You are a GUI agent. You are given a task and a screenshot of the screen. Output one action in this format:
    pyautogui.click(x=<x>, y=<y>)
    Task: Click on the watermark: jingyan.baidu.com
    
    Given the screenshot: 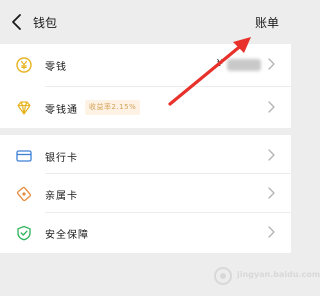 What is the action you would take?
    pyautogui.click(x=266, y=277)
    